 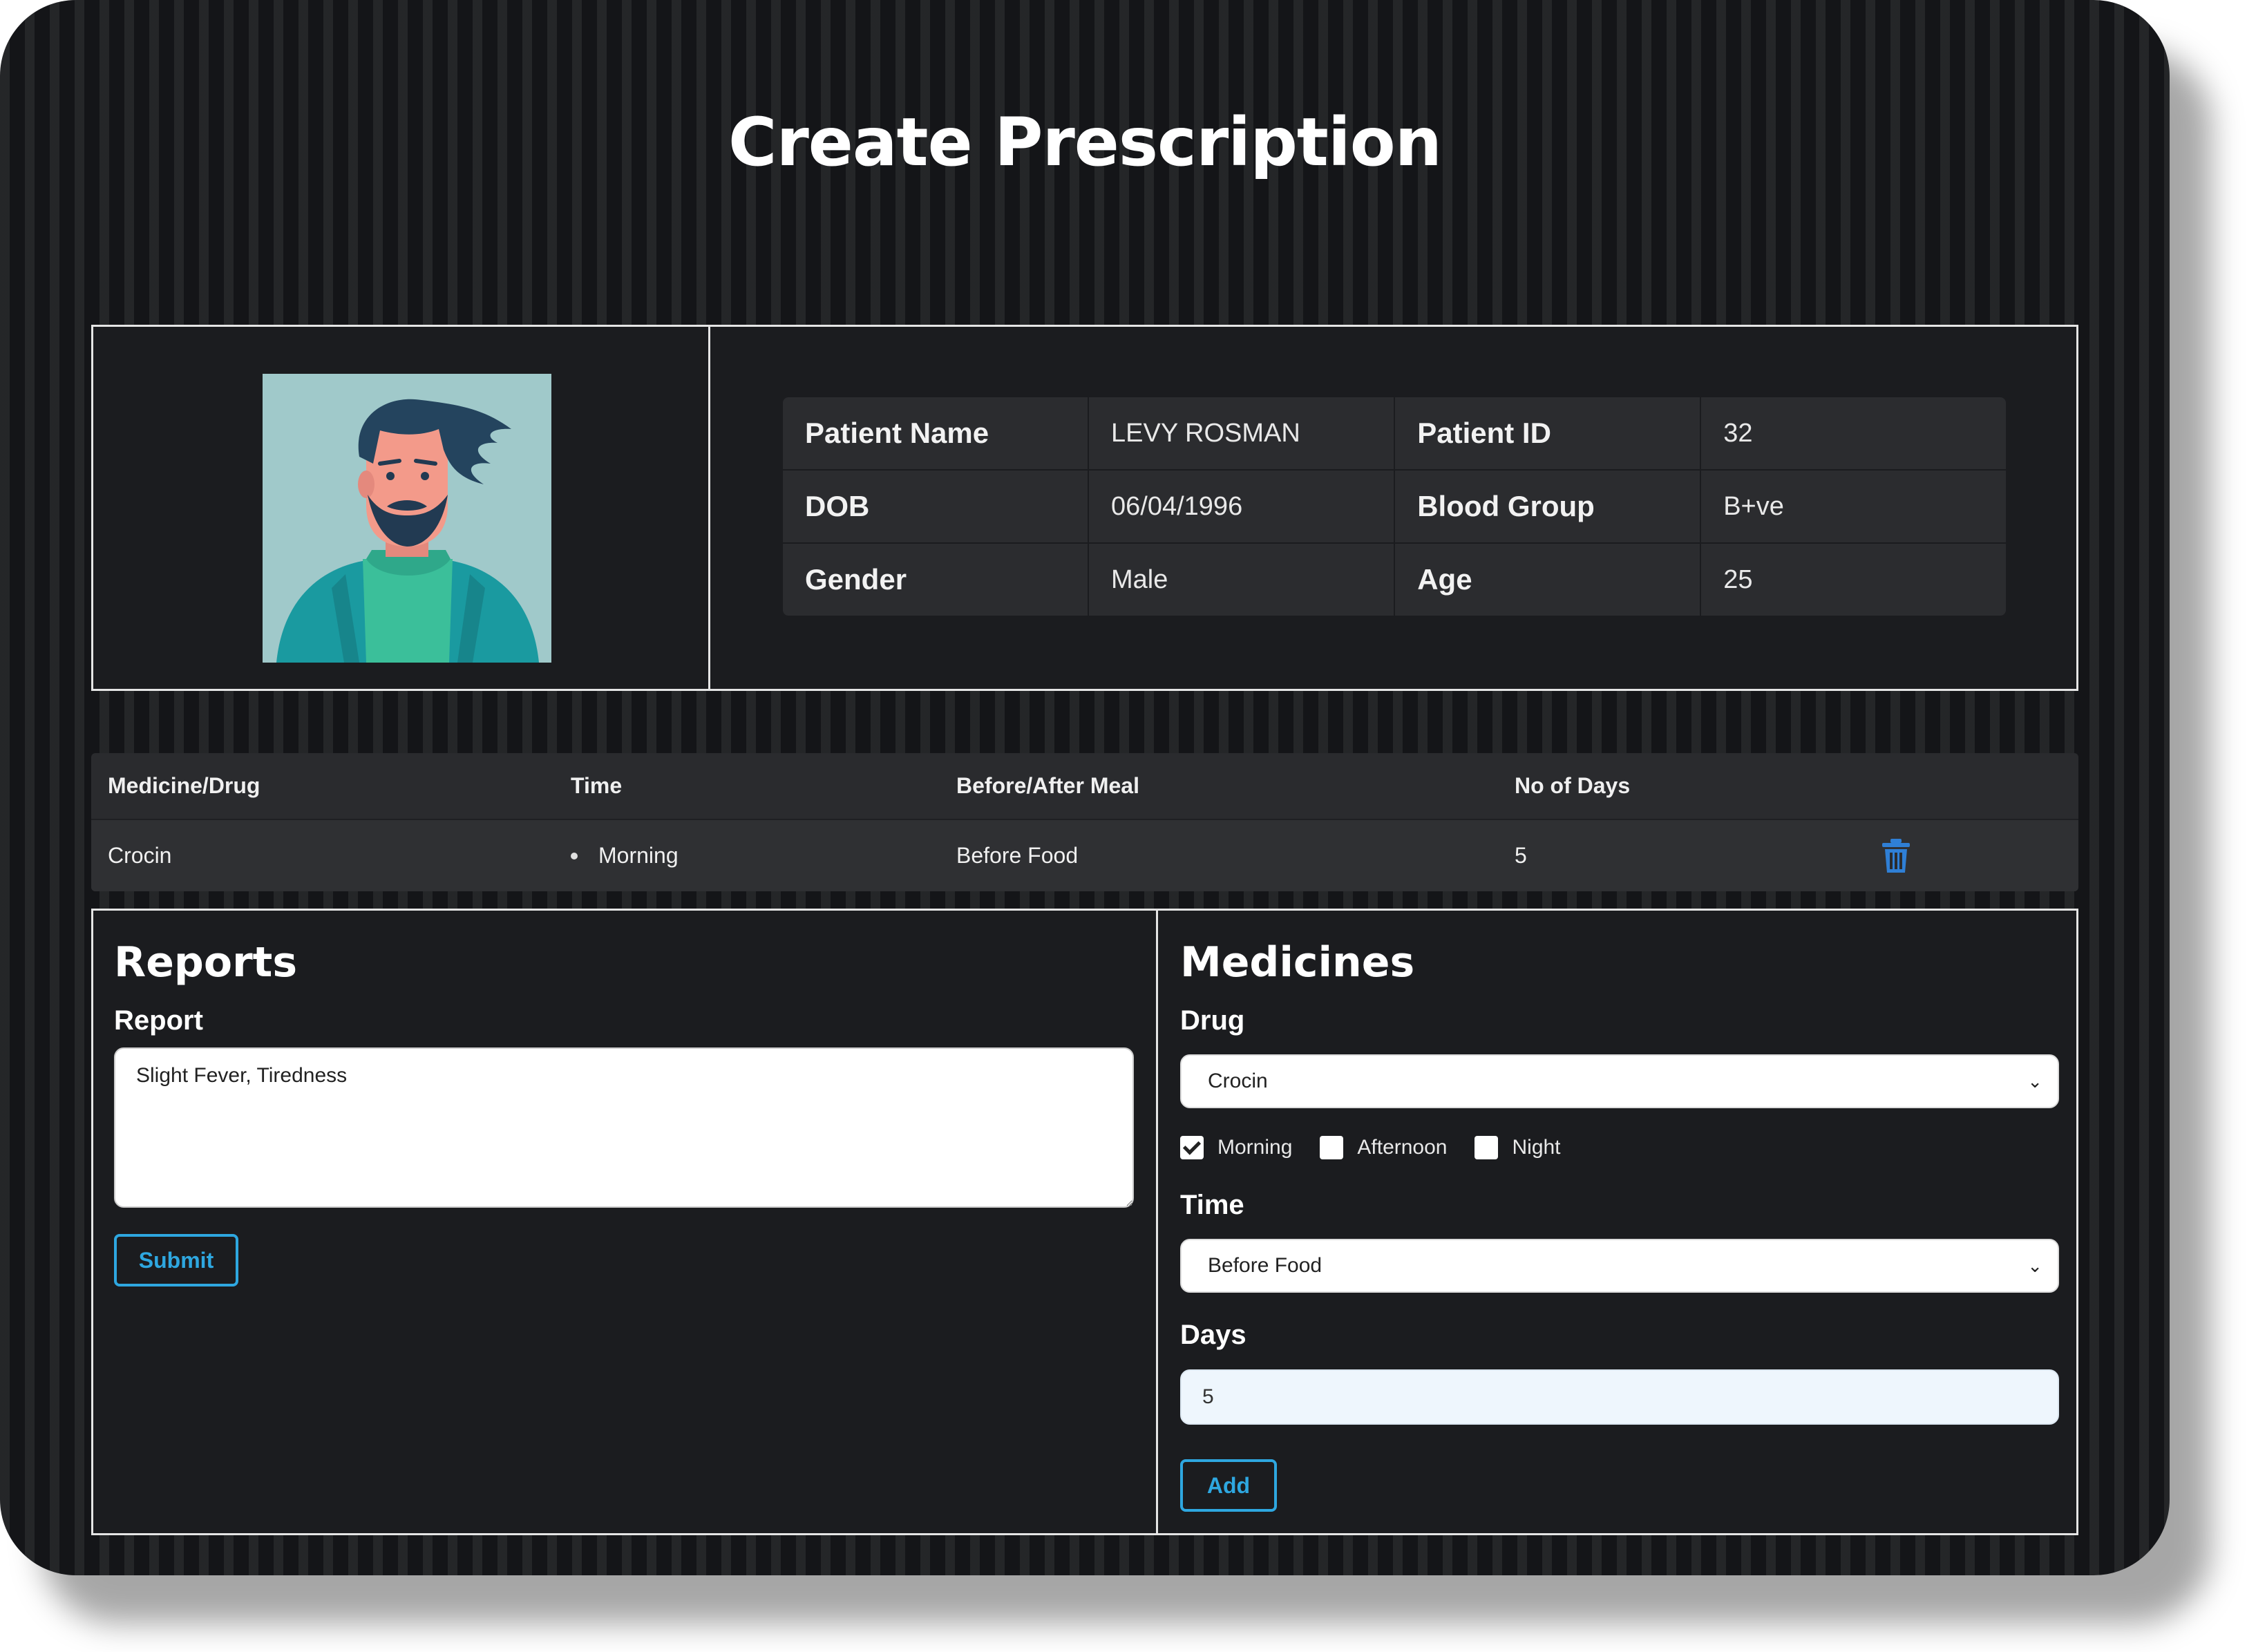 I want to click on days-label: Days, so click(x=1213, y=1335).